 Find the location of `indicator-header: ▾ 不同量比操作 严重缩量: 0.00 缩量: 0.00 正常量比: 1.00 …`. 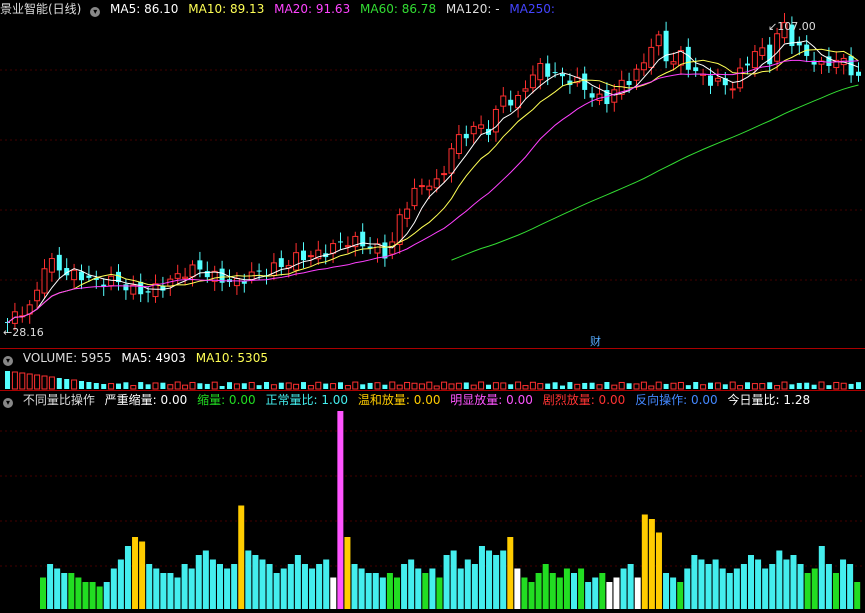

indicator-header: ▾ 不同量比操作 严重缩量: 0.00 缩量: 0.00 正常量比: 1.00 … is located at coordinates (408, 400).